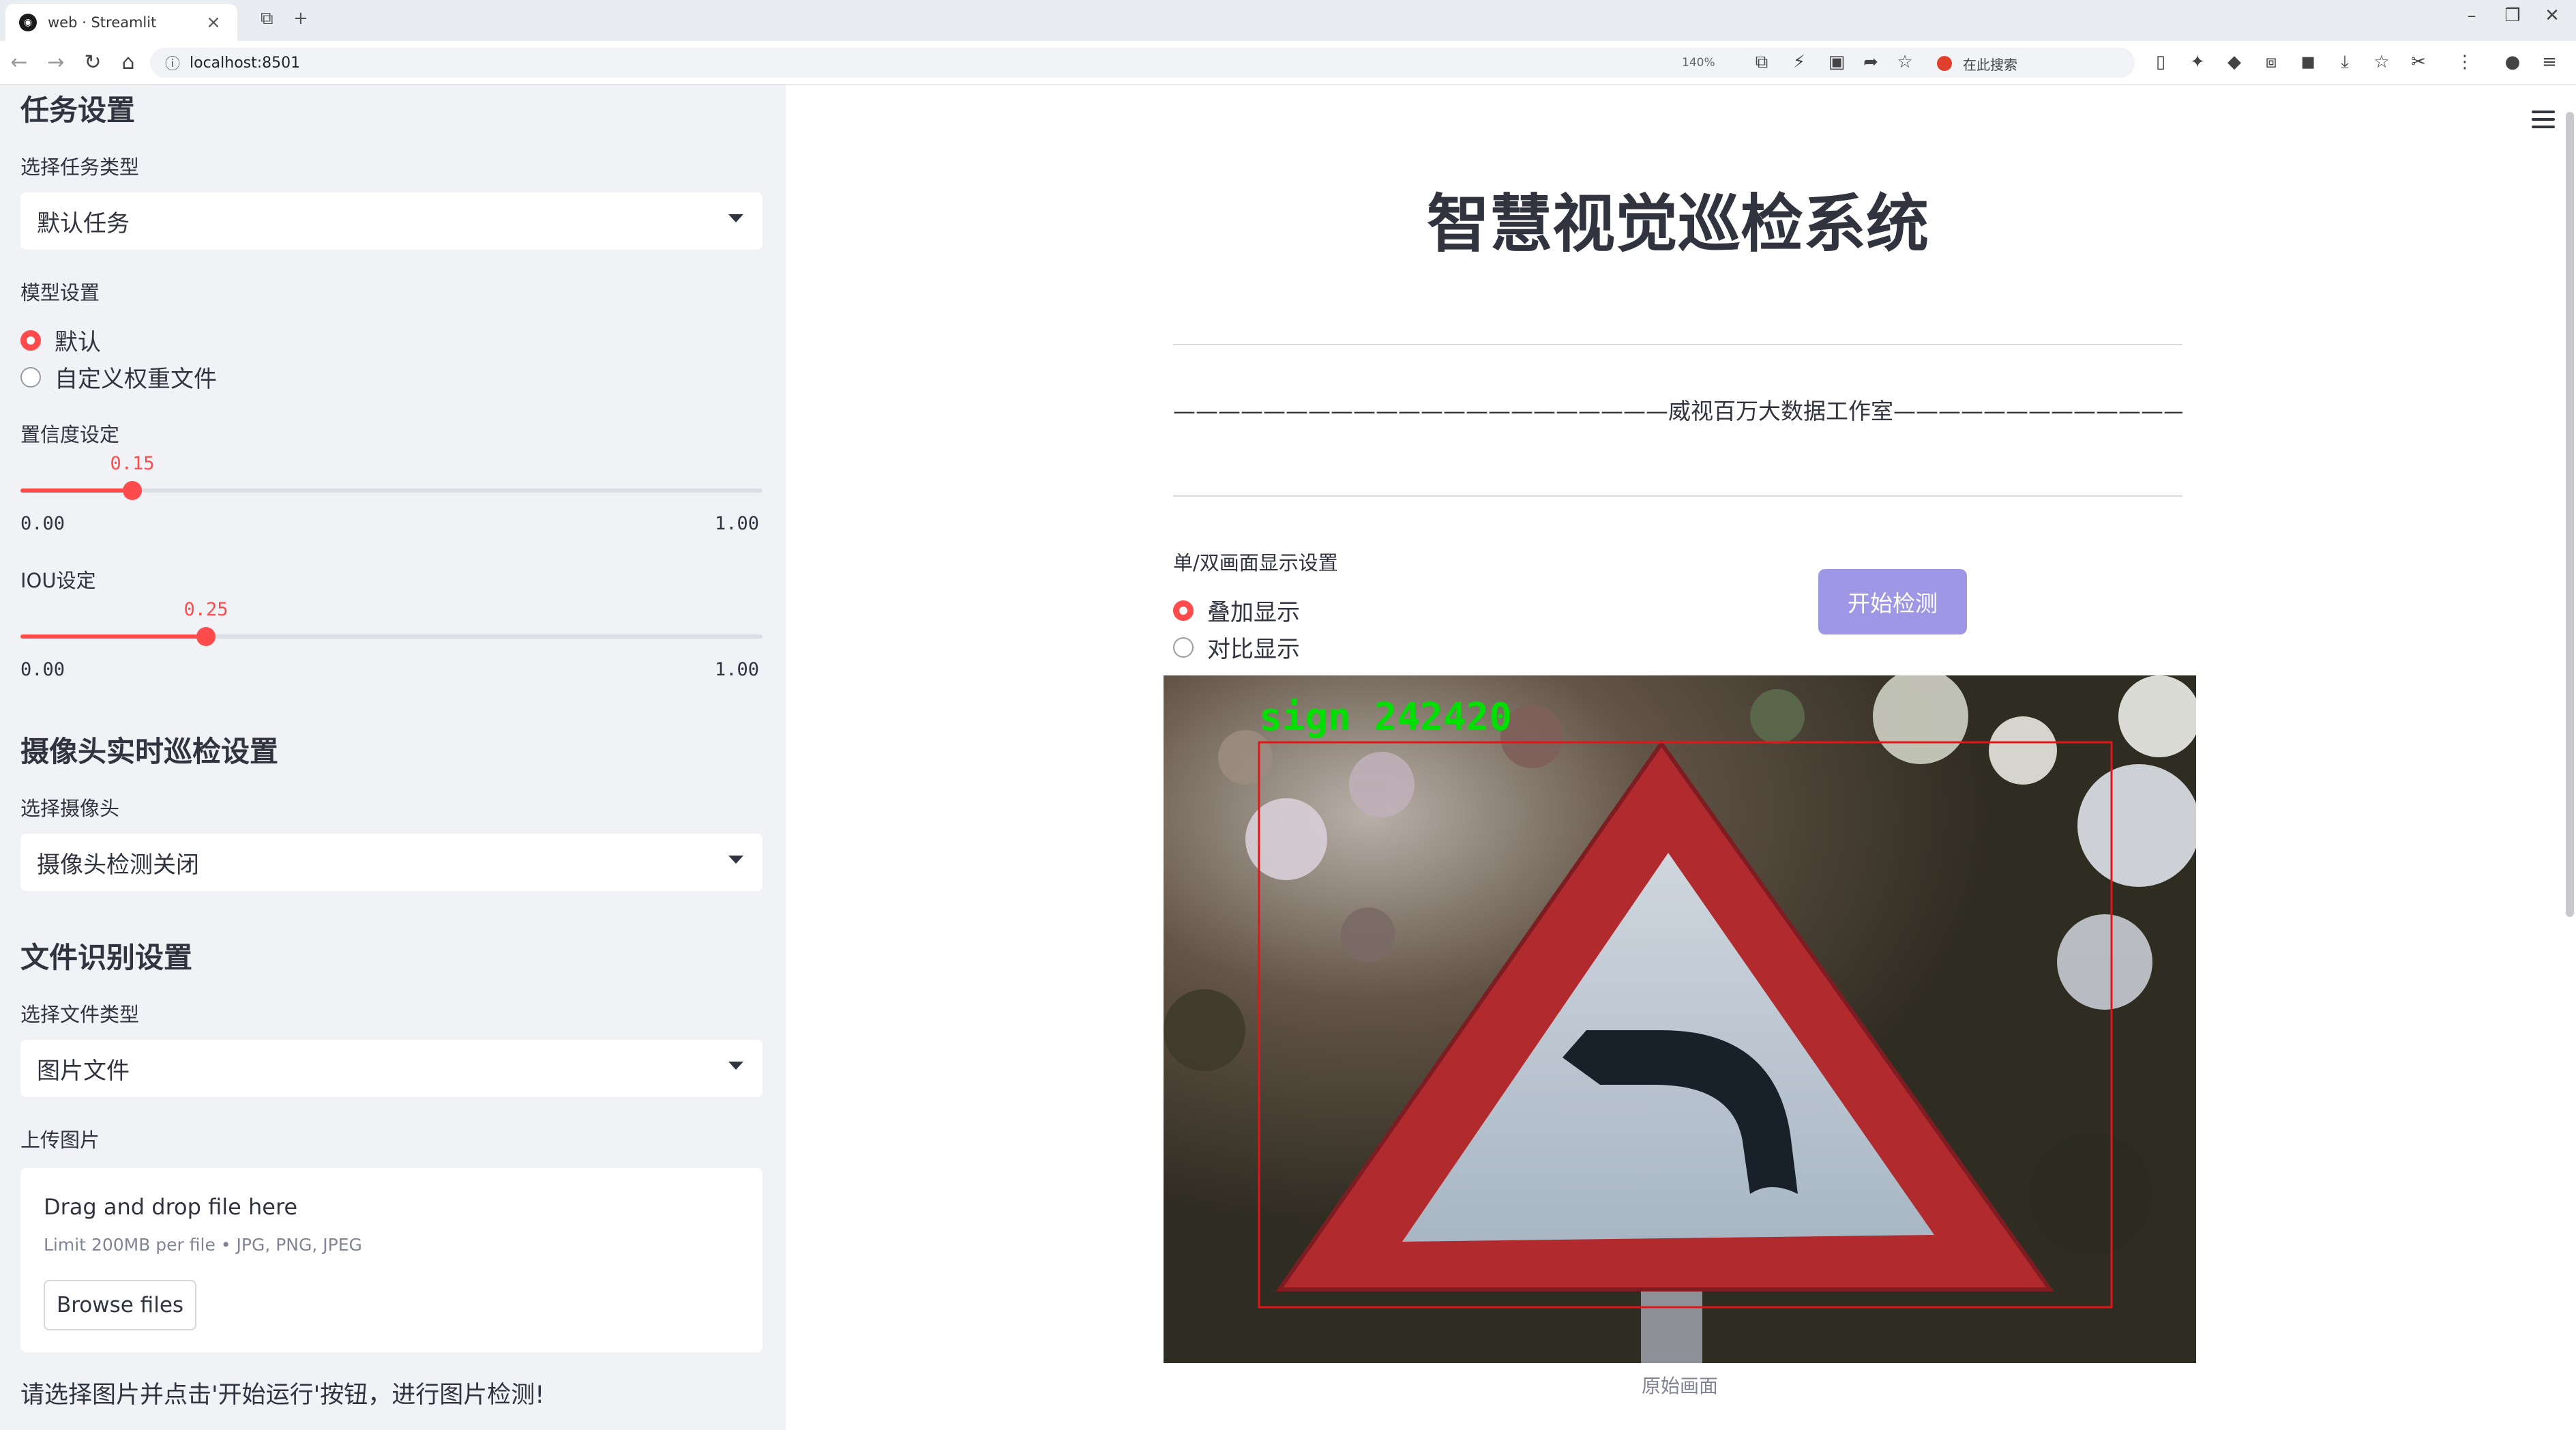  What do you see at coordinates (113, 637) in the screenshot?
I see `iou-slider-fill` at bounding box center [113, 637].